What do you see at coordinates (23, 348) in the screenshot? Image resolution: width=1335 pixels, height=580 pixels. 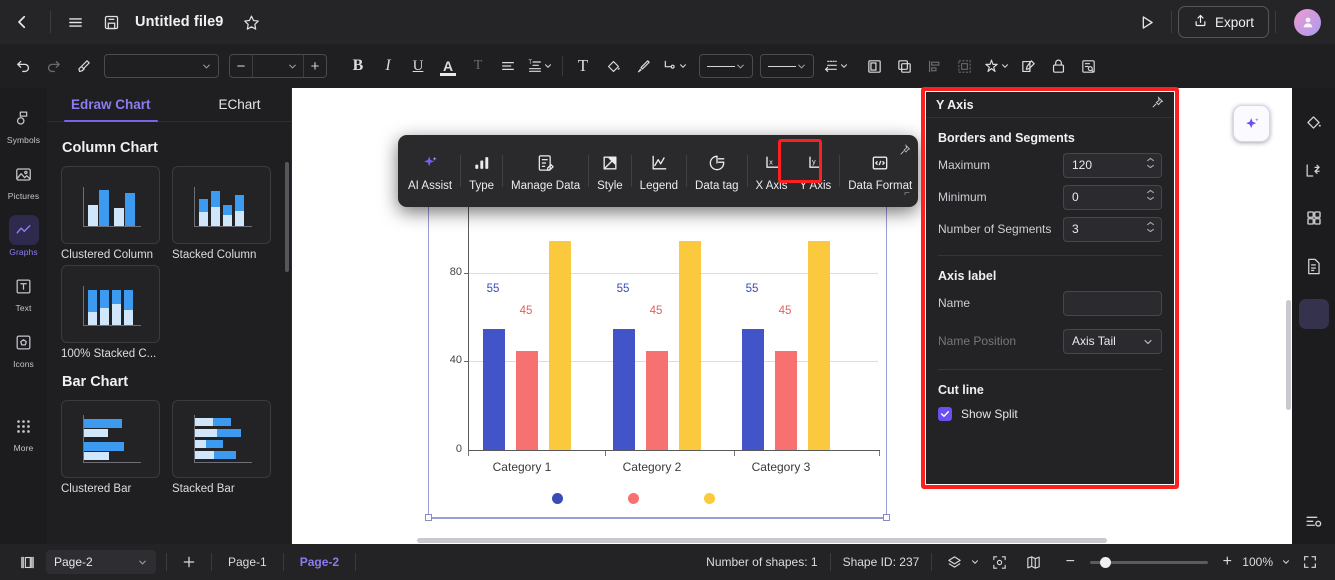 I see `sidebar-item-icons: Icons` at bounding box center [23, 348].